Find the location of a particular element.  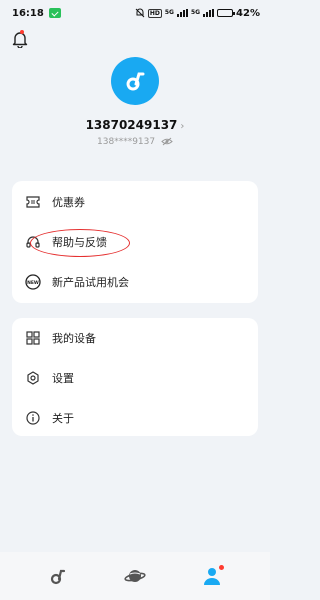

nav-discover is located at coordinates (135, 576).